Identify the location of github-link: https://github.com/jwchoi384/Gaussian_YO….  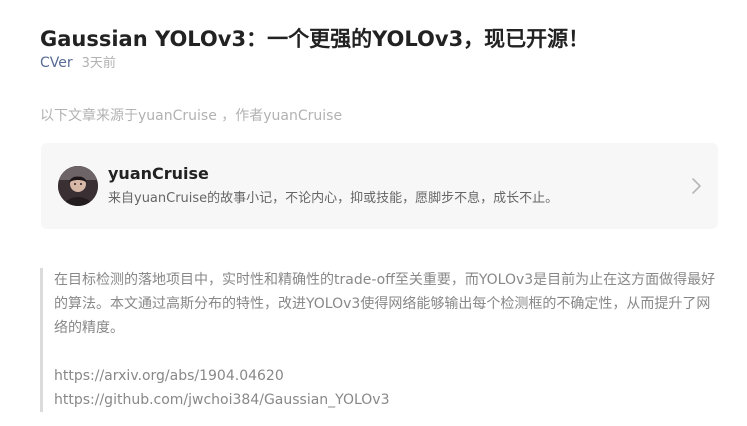
(386, 400).